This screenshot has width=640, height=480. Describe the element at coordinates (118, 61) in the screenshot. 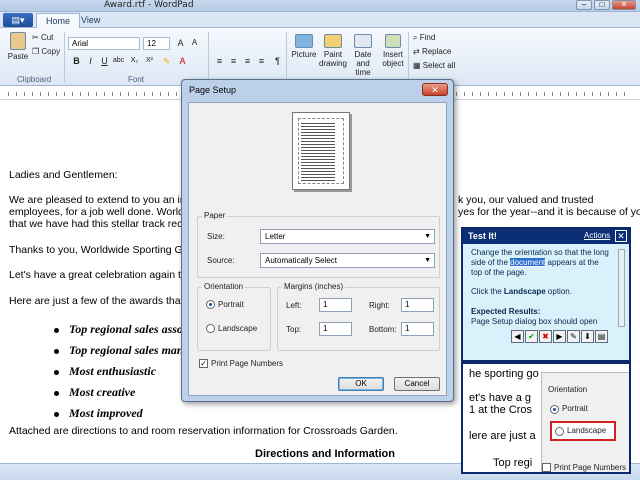

I see `strikethrough-icon: abc` at that location.